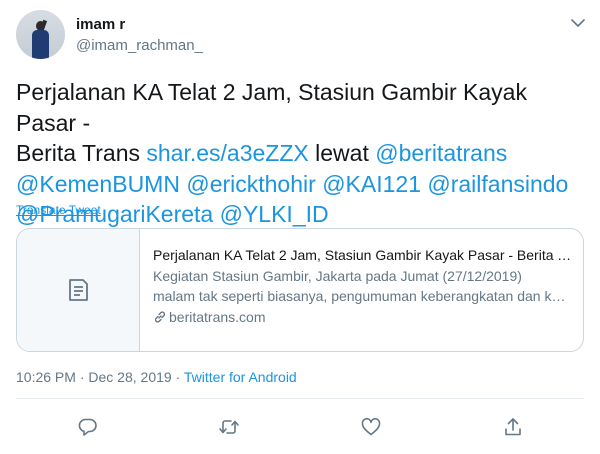  Describe the element at coordinates (363, 317) in the screenshot. I see `card-domain: beritatrans.com` at that location.